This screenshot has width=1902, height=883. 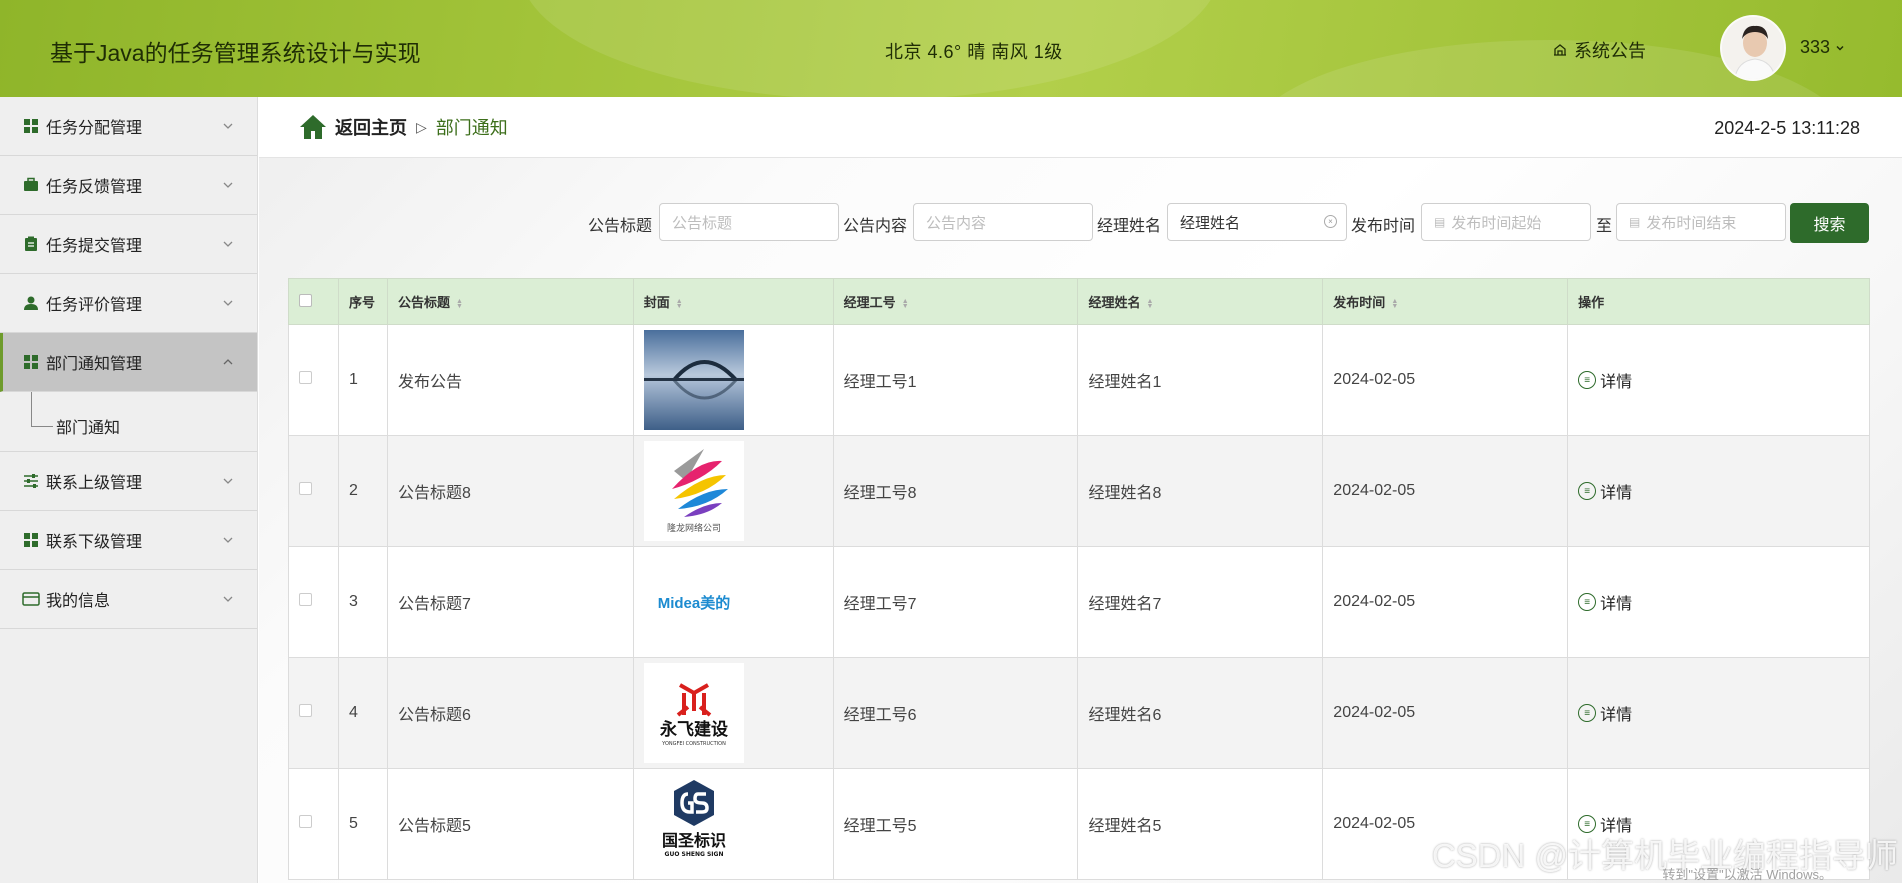 What do you see at coordinates (371, 127) in the screenshot?
I see `breadcrumb-home-link: 返回主页` at bounding box center [371, 127].